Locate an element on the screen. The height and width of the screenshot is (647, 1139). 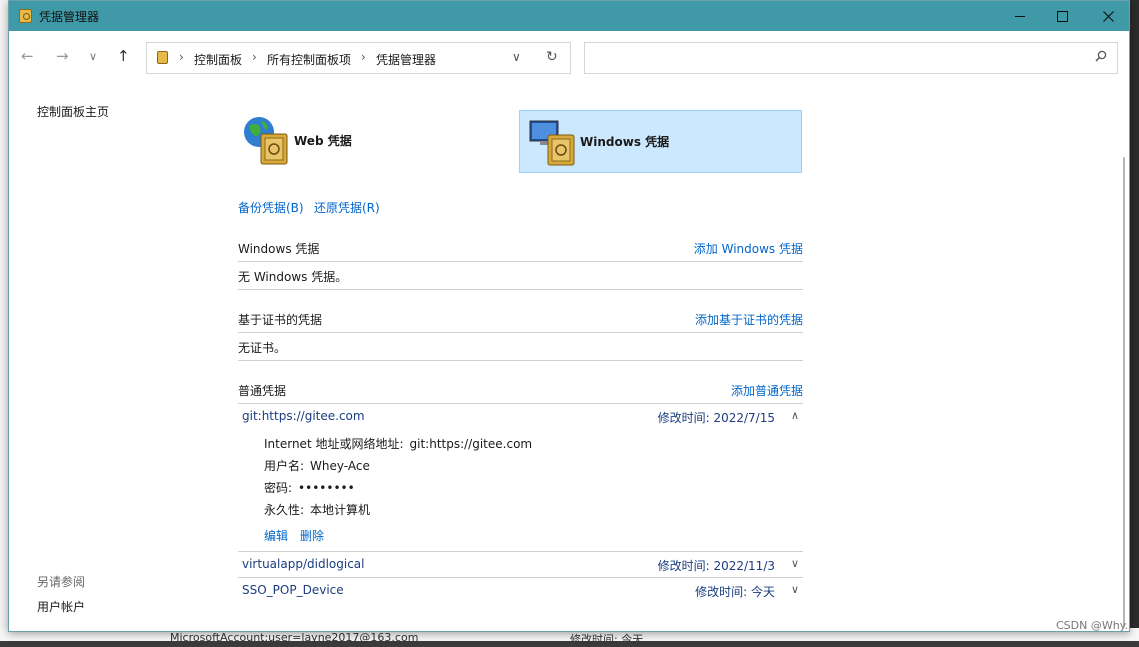
add-windows-credential-link: 添加 Windows 凭据 is located at coordinates (748, 248).